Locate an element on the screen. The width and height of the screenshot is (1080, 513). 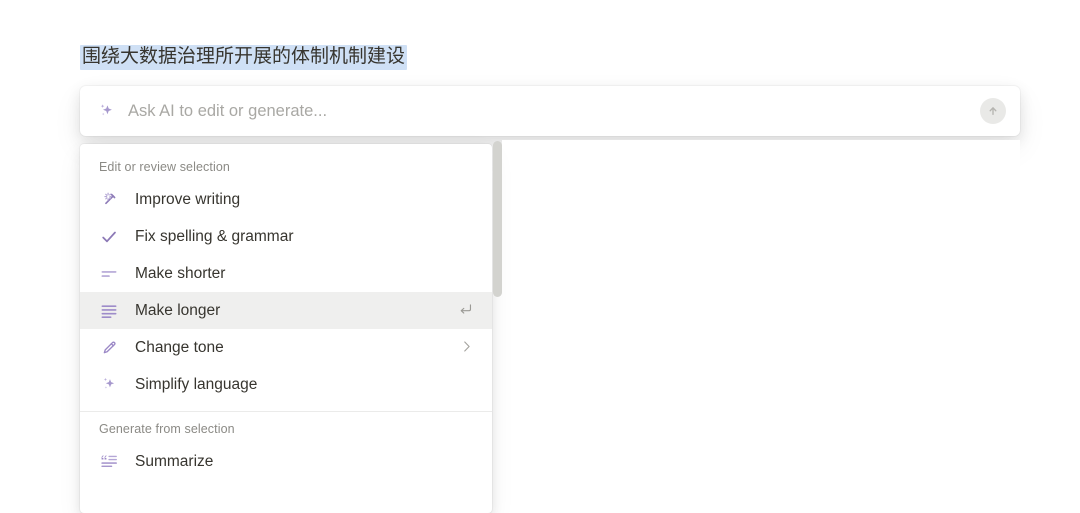
ai-prompt-input is located at coordinates (554, 111).